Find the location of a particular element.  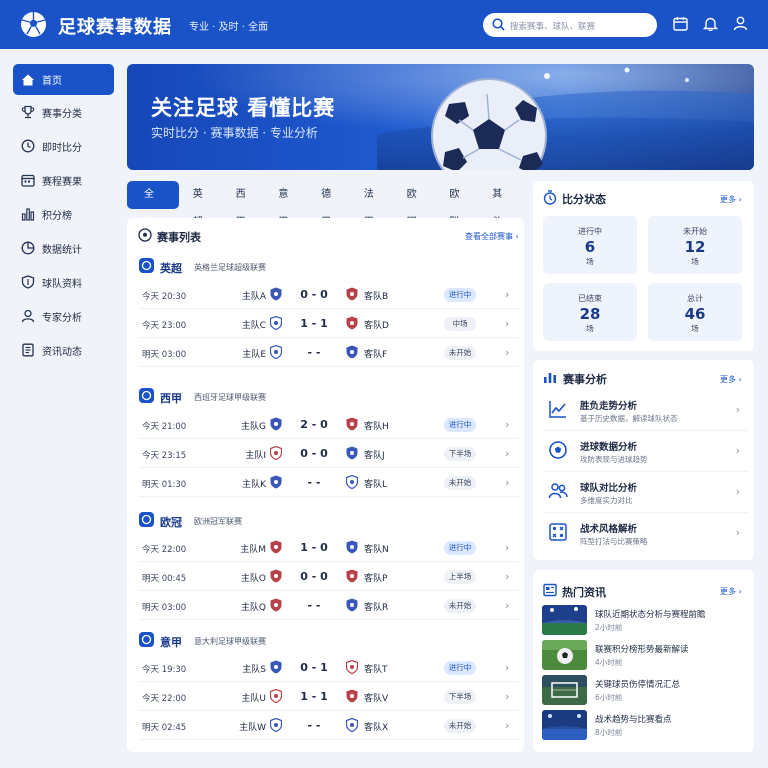

news-item: 关键球员伤停情况汇总 6小时前 is located at coordinates (645, 691).